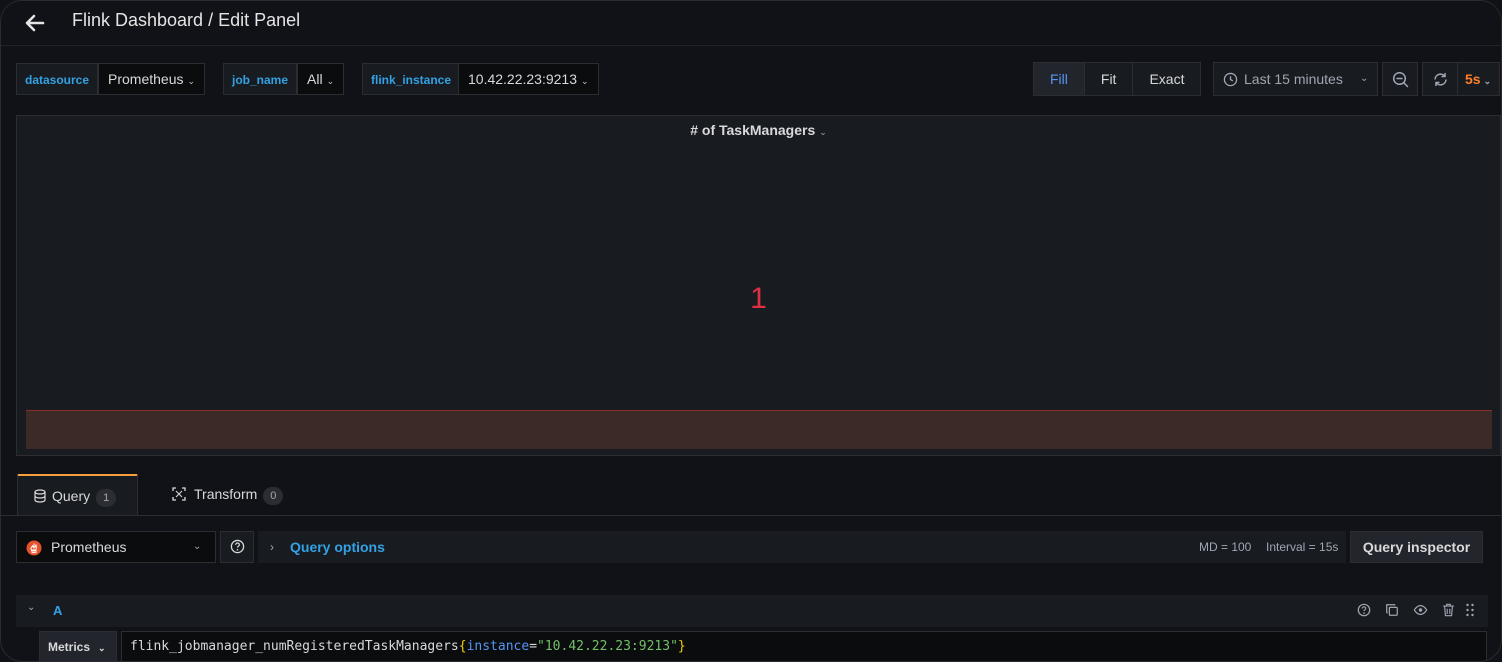  Describe the element at coordinates (89, 547) in the screenshot. I see `datasource-picker-value: Prometheus` at that location.